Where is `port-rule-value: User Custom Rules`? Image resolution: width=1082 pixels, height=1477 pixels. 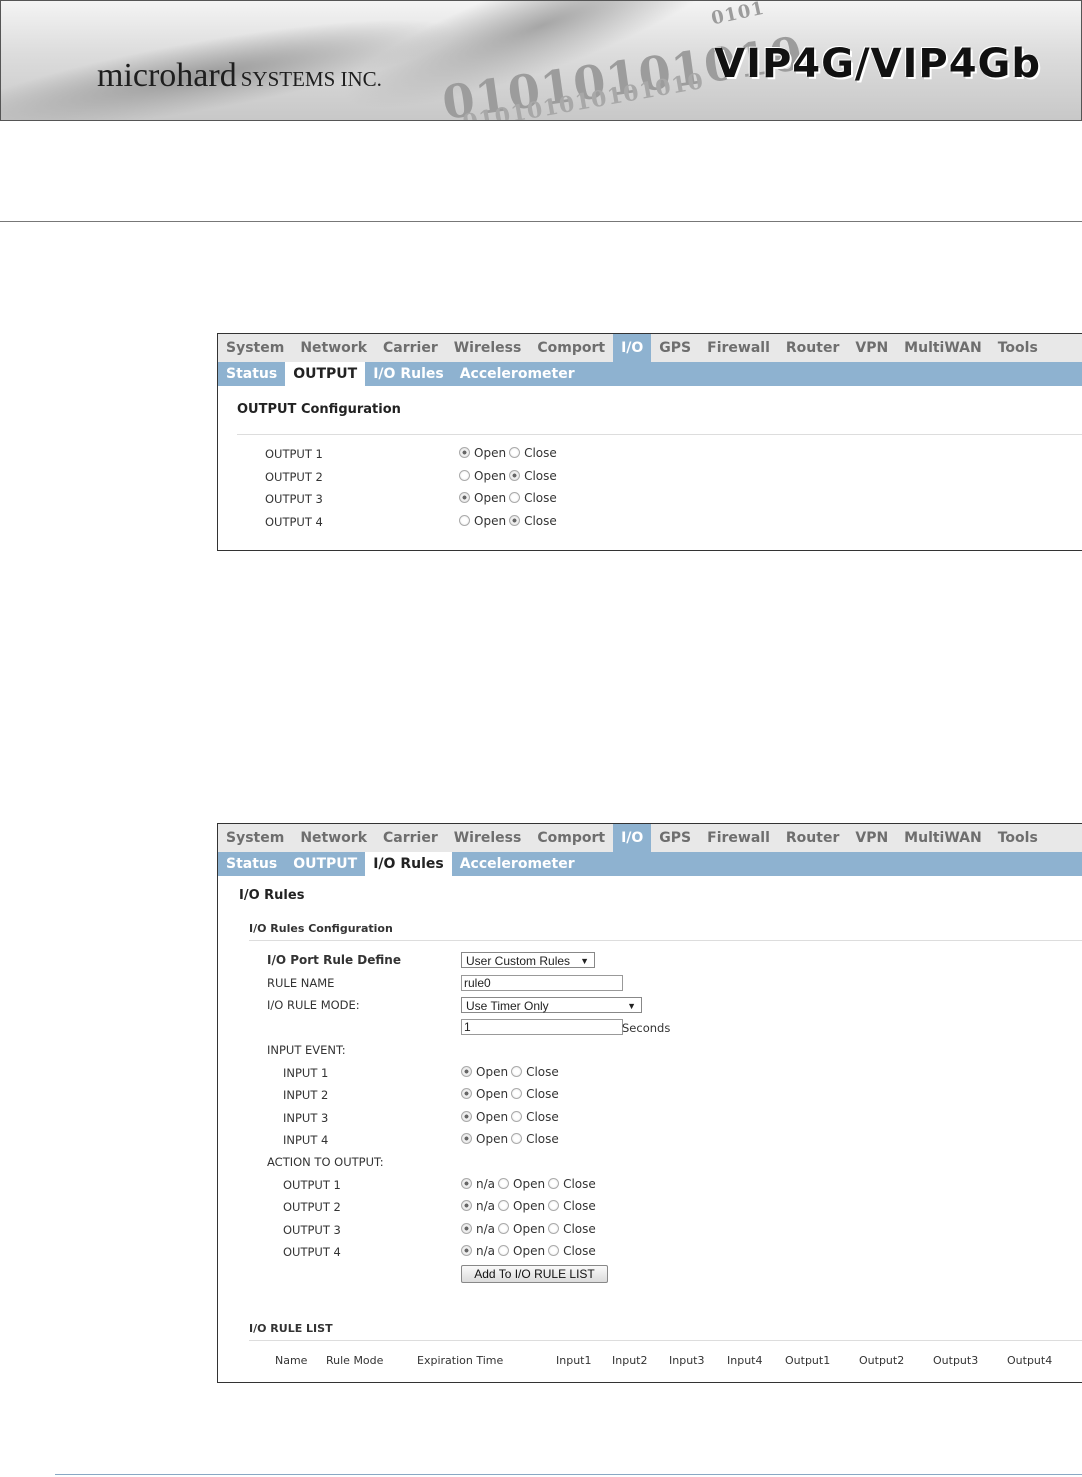 port-rule-value: User Custom Rules is located at coordinates (518, 961).